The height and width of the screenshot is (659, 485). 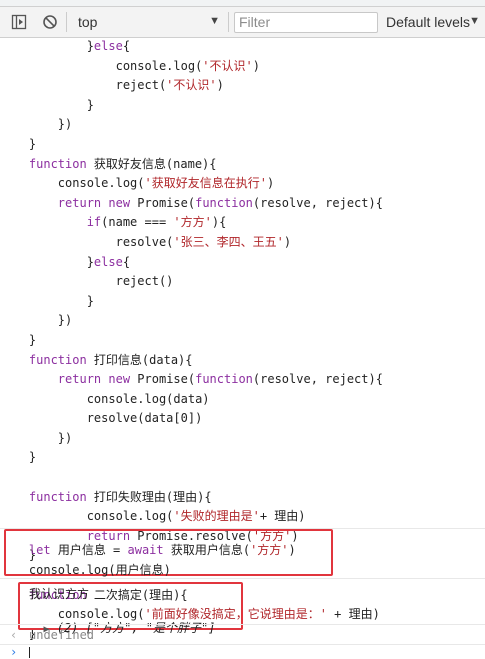 I want to click on console-toolbar: top ▼ Default levels ▼, so click(x=242, y=22).